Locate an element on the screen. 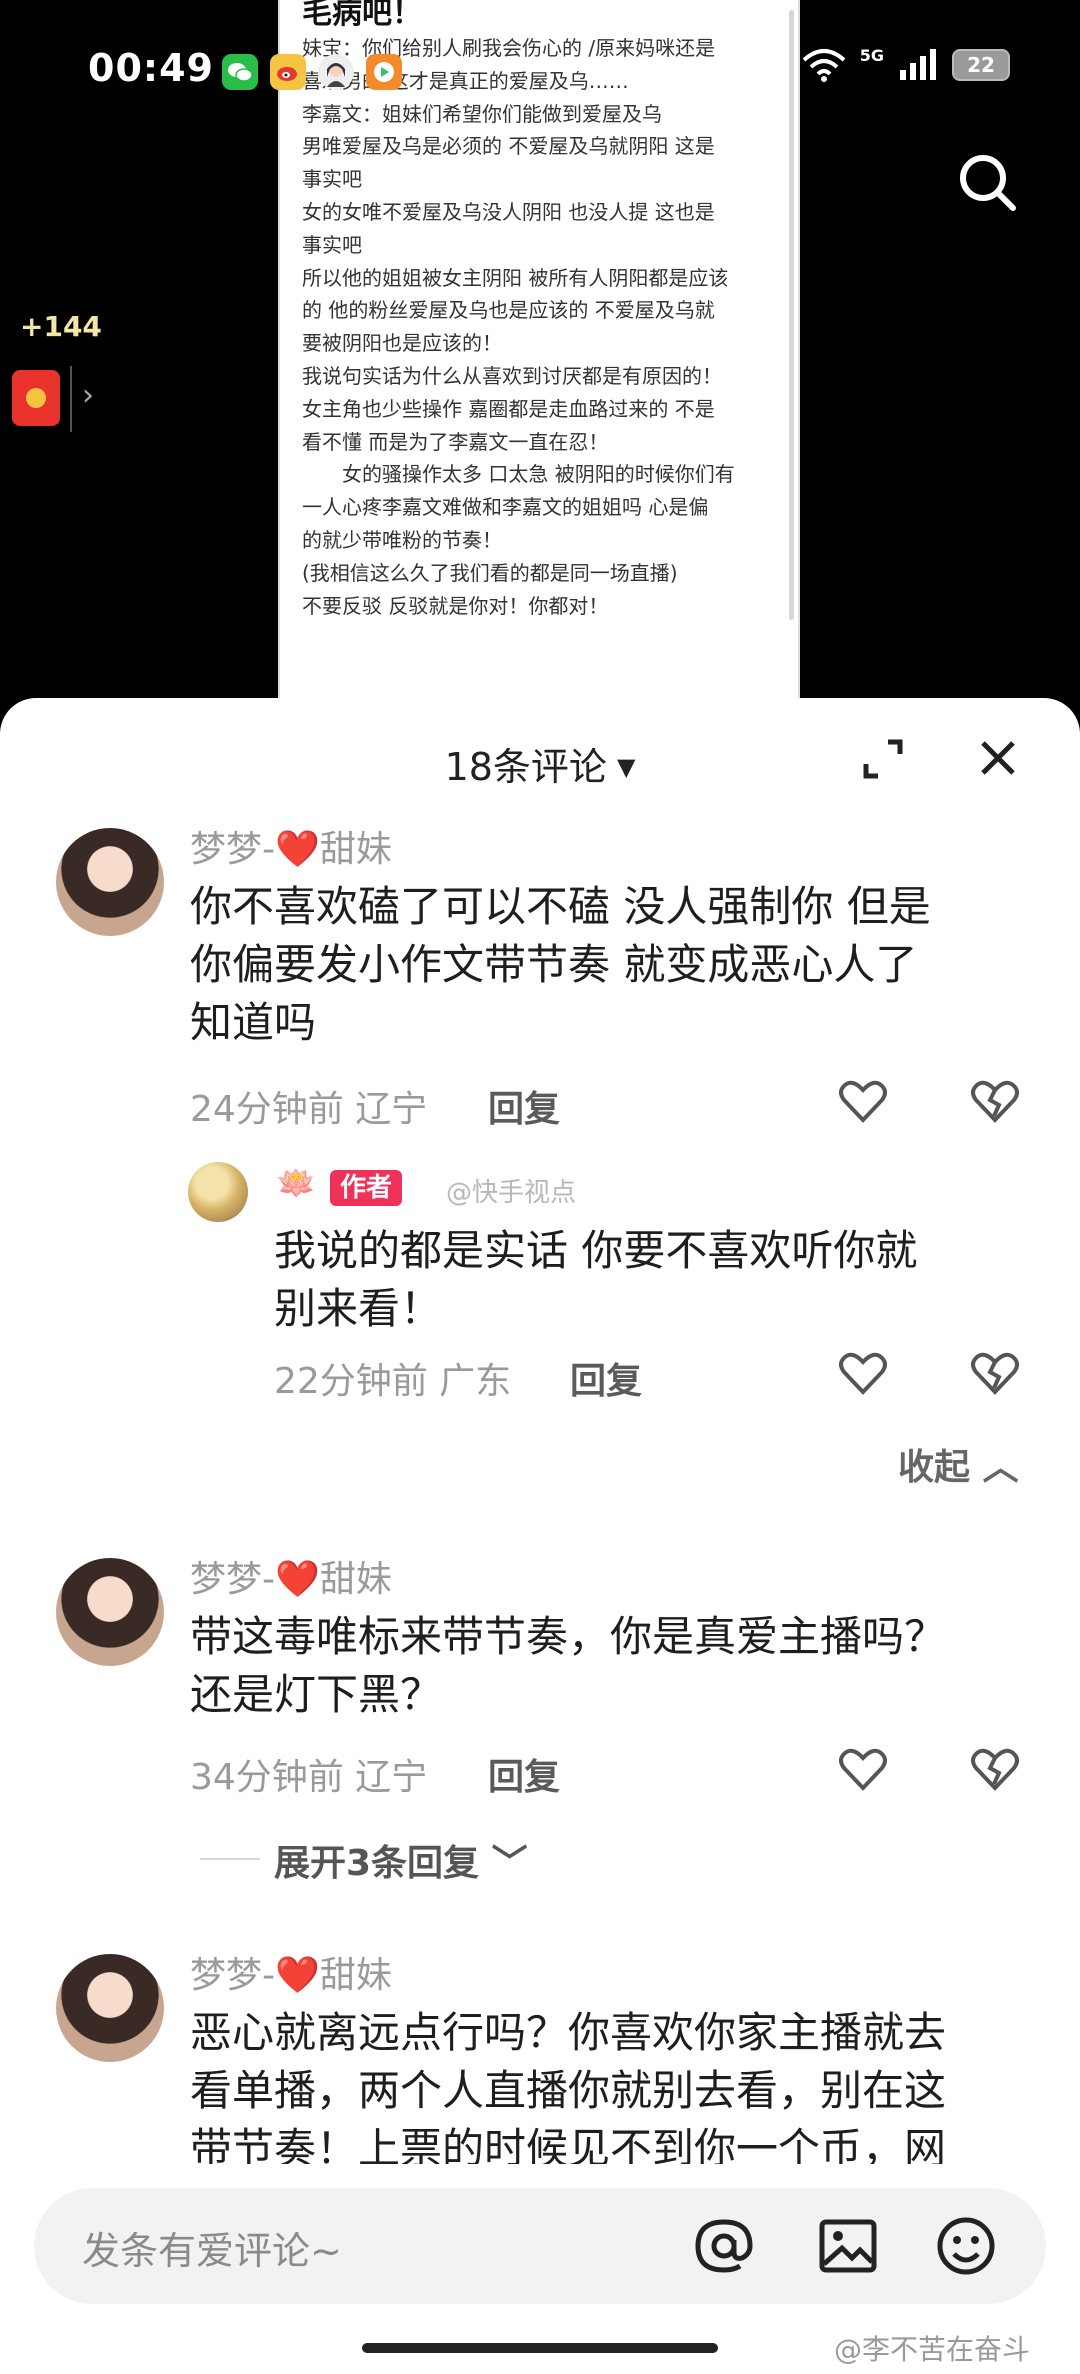 The height and width of the screenshot is (2374, 1080). comment-meta: 24分钟前 辽宁 is located at coordinates (309, 1109).